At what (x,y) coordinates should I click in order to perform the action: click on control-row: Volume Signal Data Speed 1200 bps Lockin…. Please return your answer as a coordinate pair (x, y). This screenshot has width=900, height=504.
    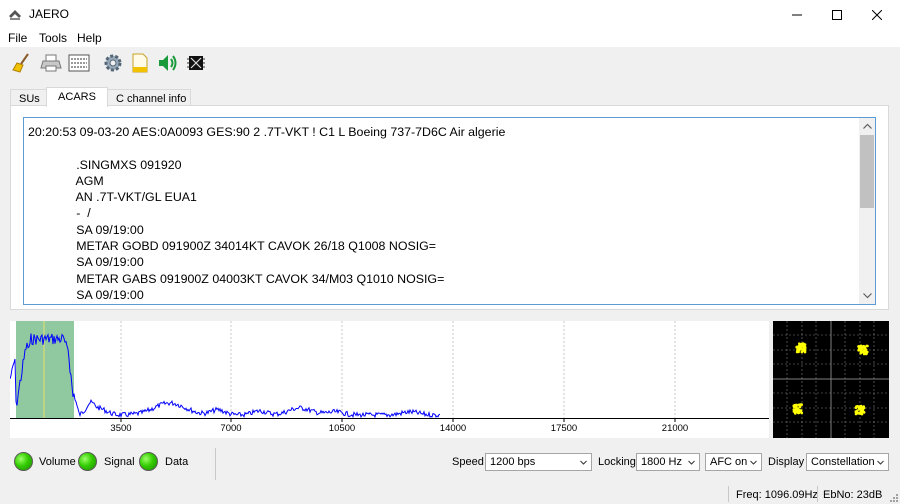
    Looking at the image, I should click on (450, 463).